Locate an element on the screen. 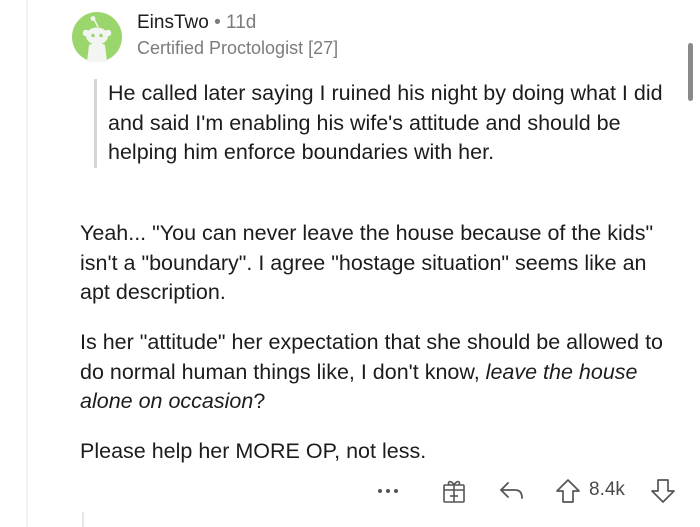 This screenshot has width=700, height=527. username-link: EinsTwo is located at coordinates (173, 22).